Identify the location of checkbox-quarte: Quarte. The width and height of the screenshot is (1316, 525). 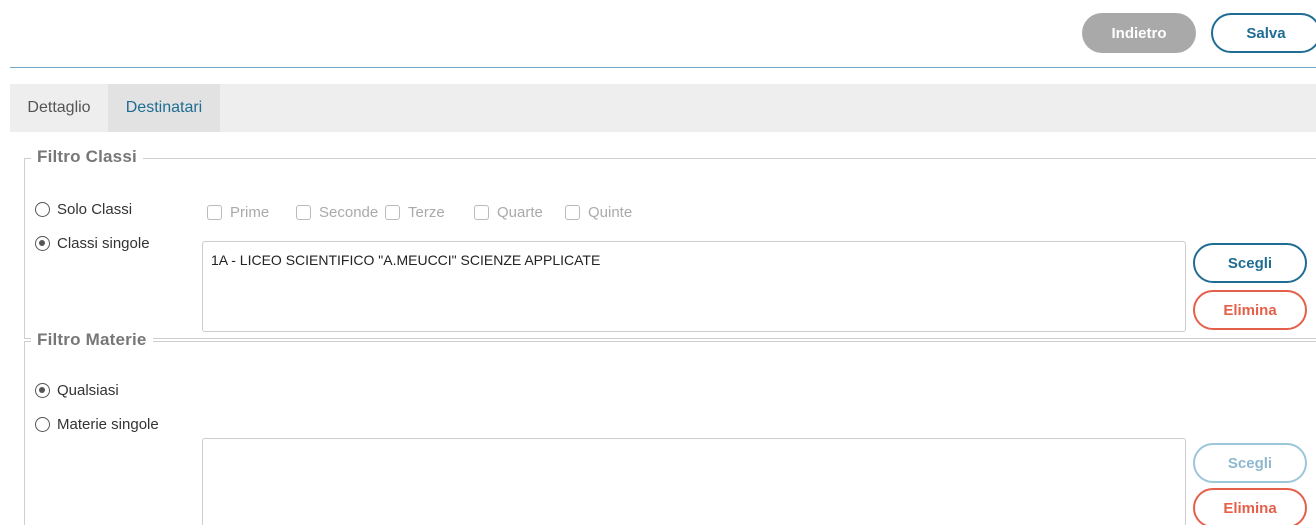
(508, 212).